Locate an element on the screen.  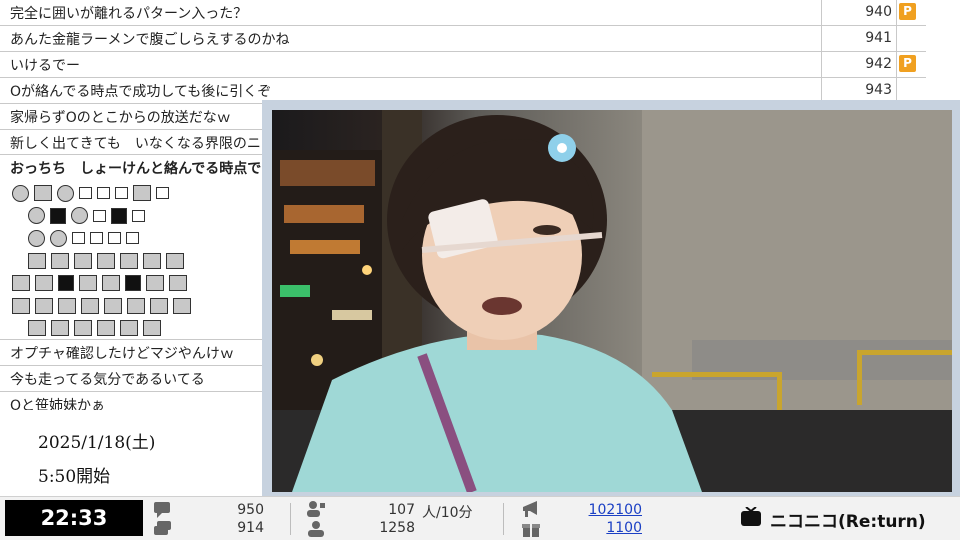
active-viewers-icon is located at coordinates (316, 509).